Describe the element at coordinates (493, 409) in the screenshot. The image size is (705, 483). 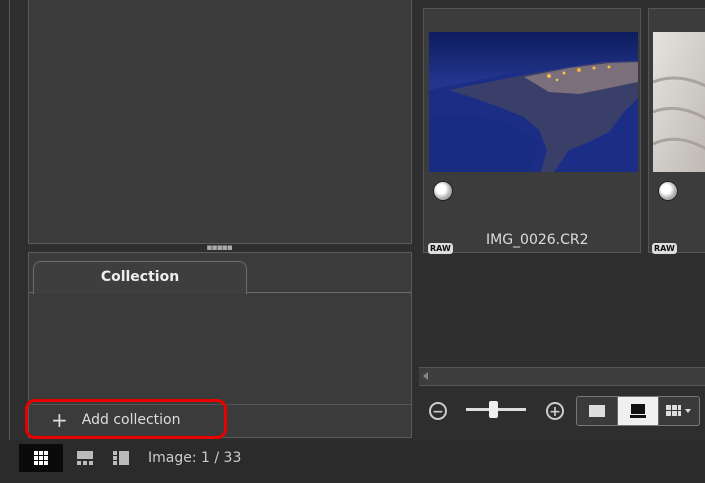
I see `zoom-slider-thumb` at that location.